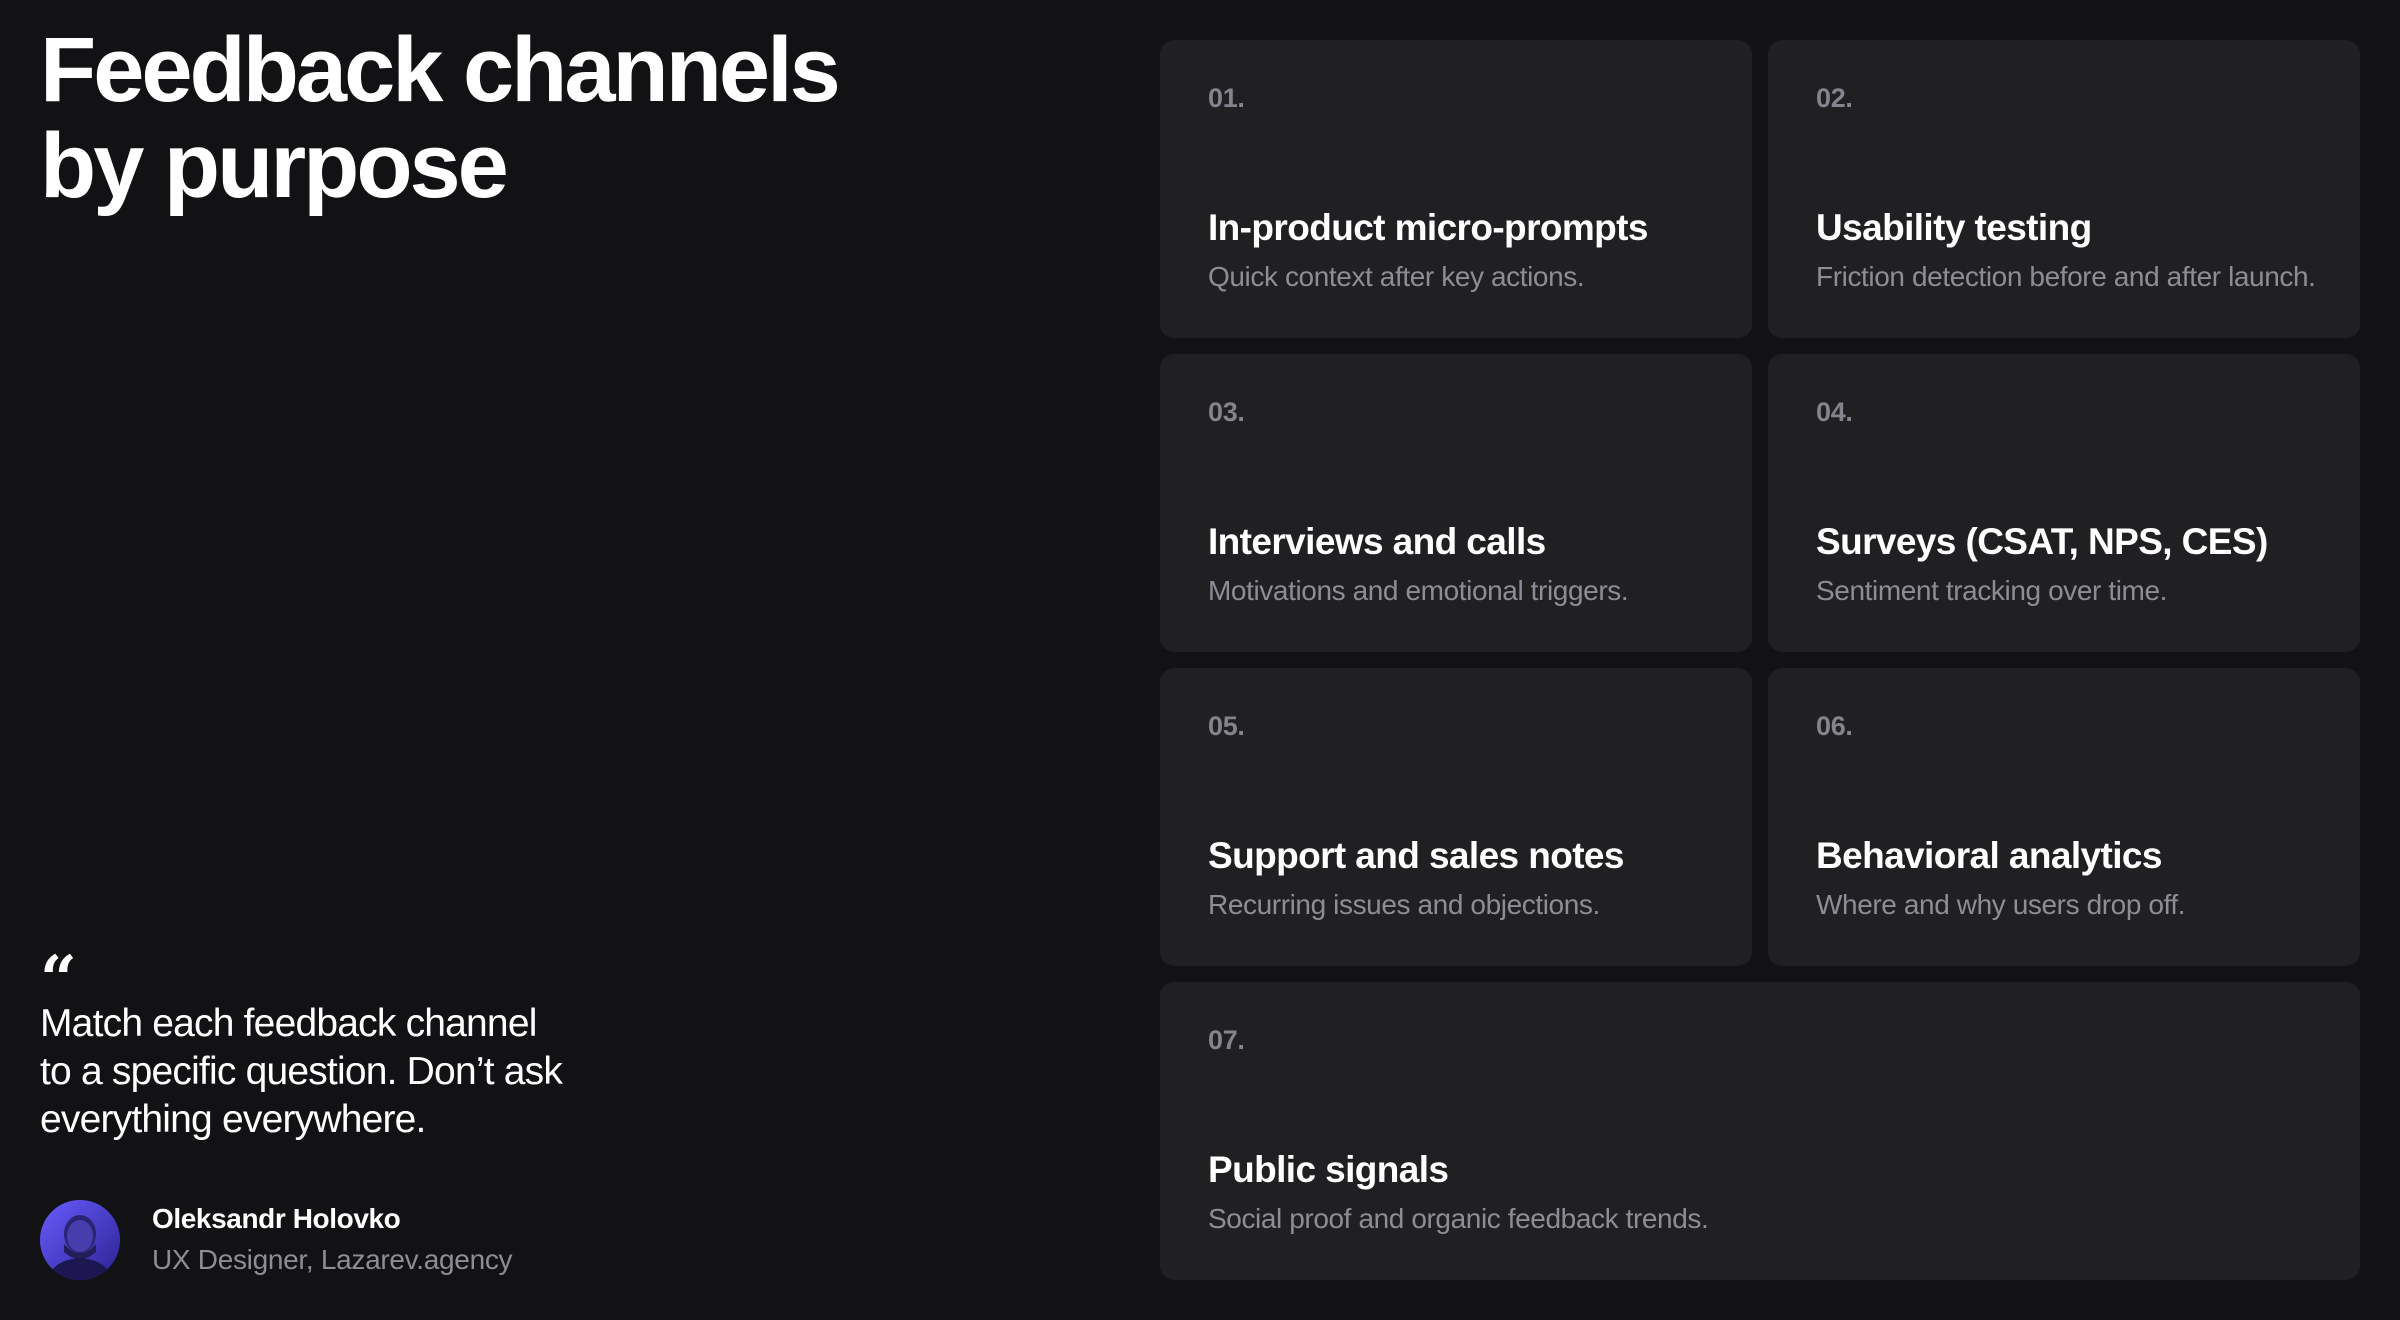  Describe the element at coordinates (276, 1218) in the screenshot. I see `author-name: Oleksandr Holovko` at that location.